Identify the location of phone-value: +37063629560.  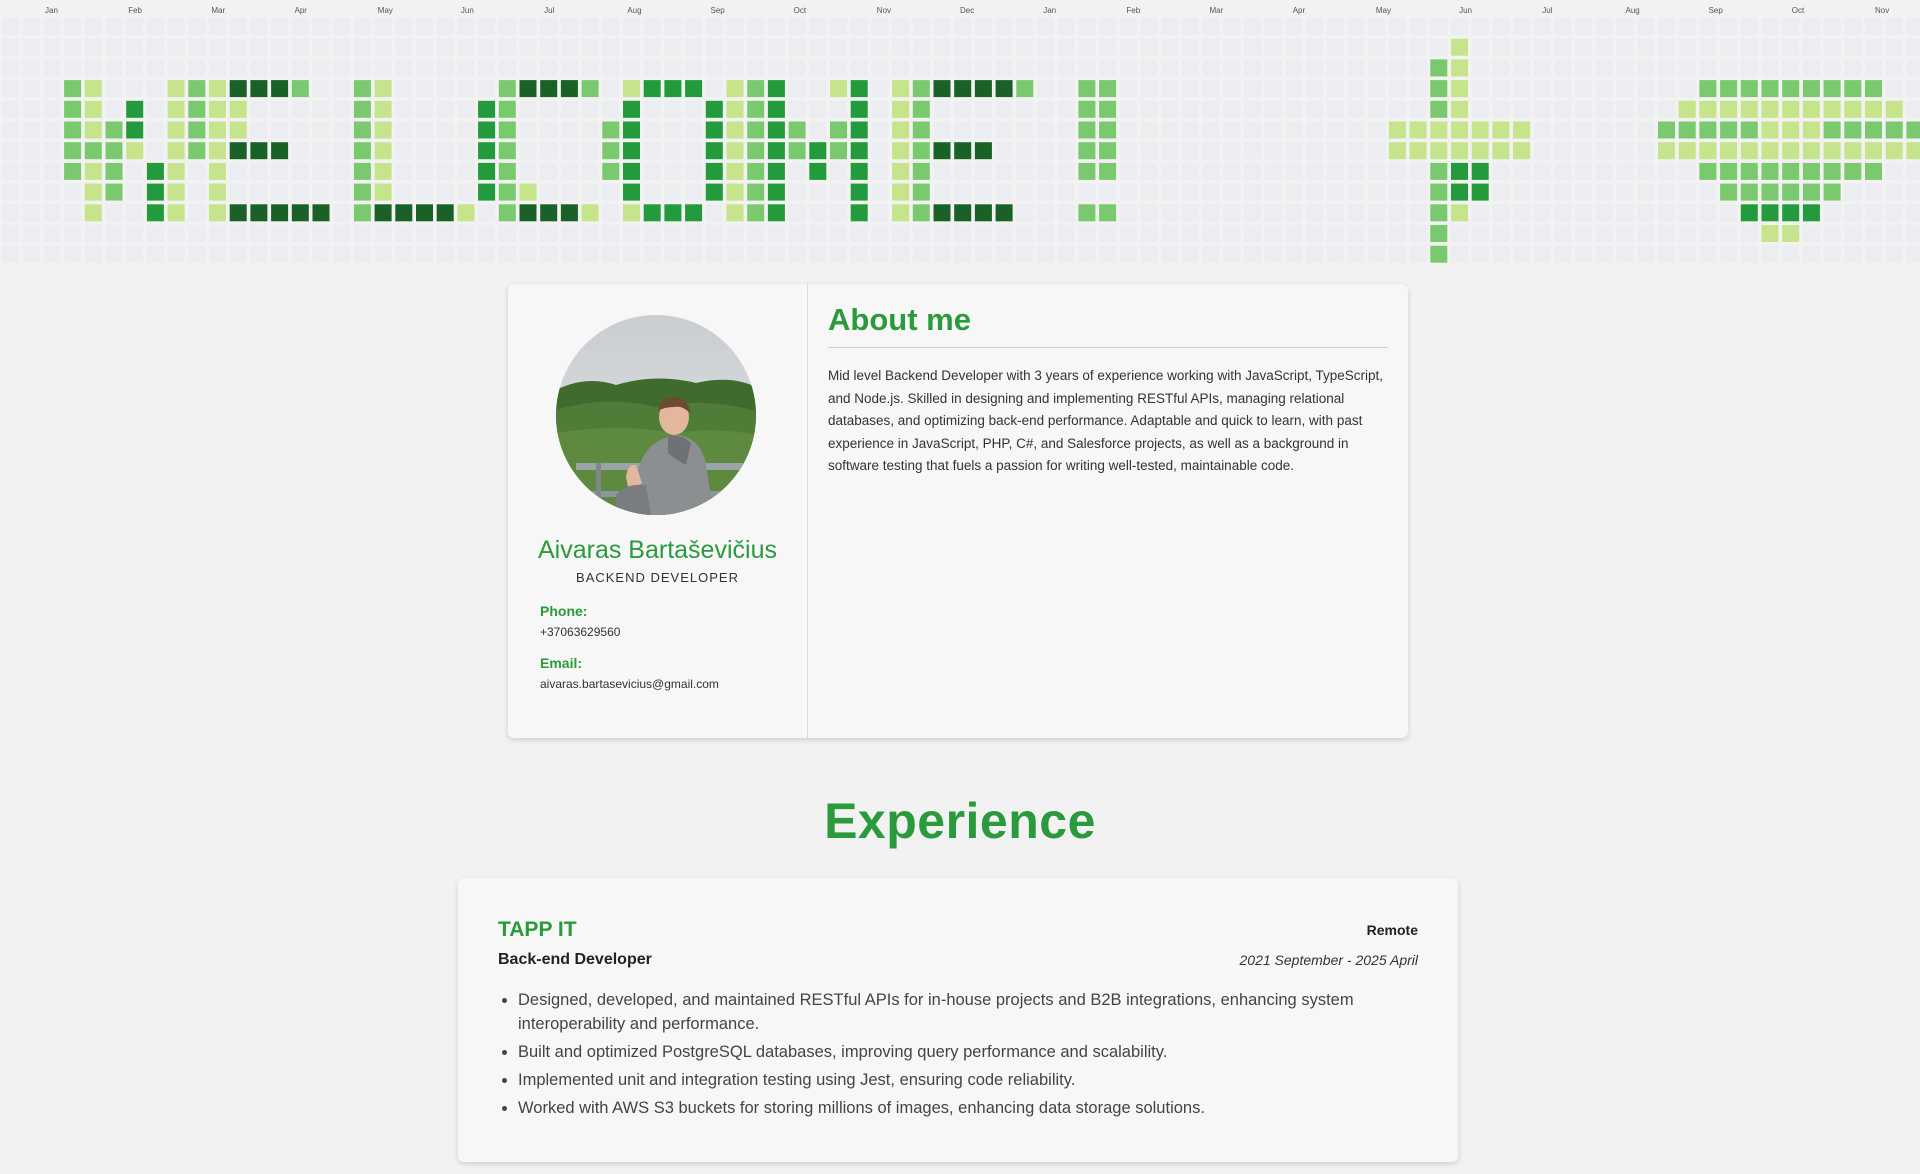
(580, 632).